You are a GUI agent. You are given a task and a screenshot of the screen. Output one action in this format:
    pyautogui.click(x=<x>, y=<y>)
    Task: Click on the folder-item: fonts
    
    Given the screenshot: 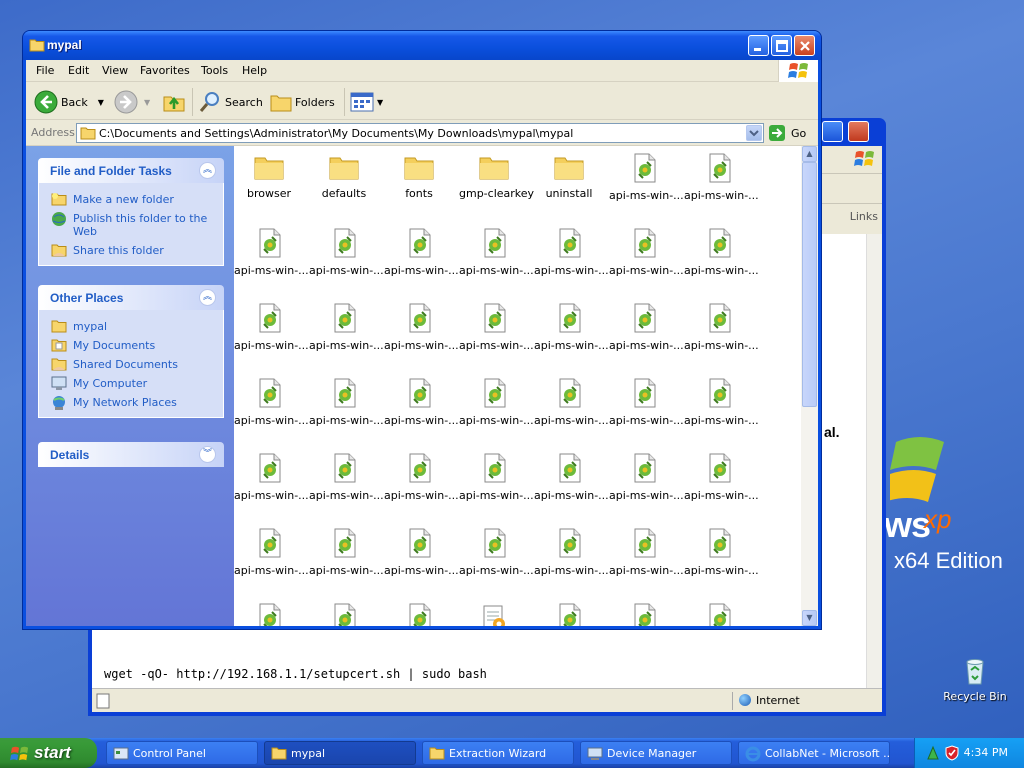 What is the action you would take?
    pyautogui.click(x=419, y=185)
    